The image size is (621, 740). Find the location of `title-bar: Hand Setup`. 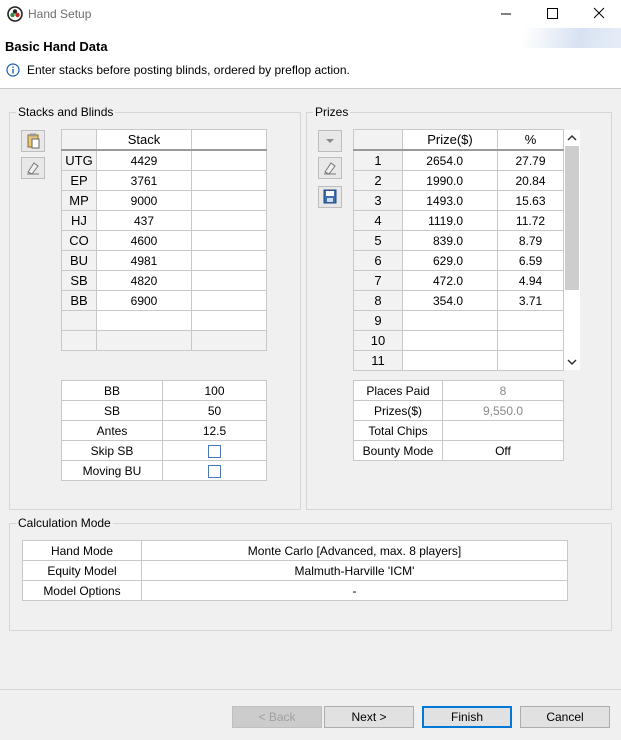

title-bar: Hand Setup is located at coordinates (310, 14).